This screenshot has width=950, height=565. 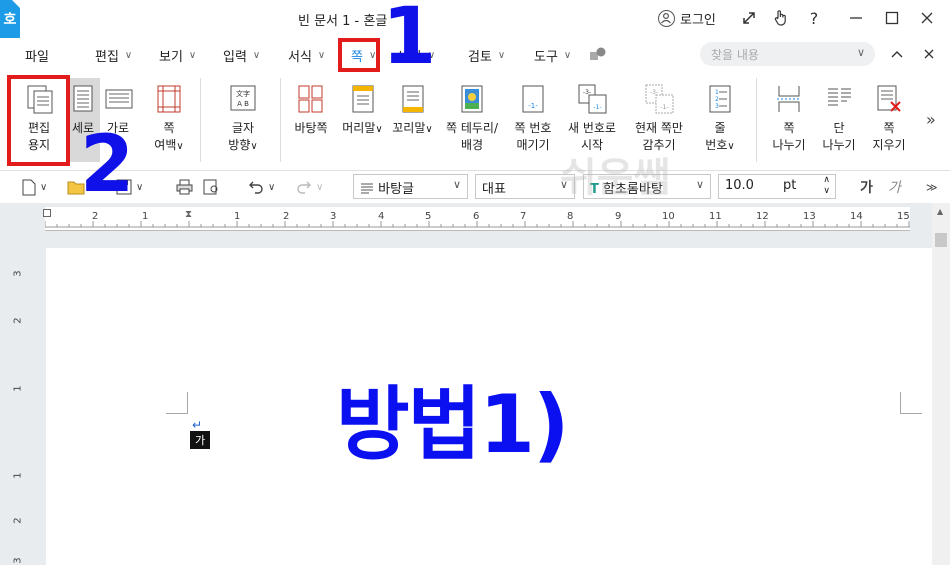 What do you see at coordinates (931, 119) in the screenshot?
I see `ribbon-more-button: »` at bounding box center [931, 119].